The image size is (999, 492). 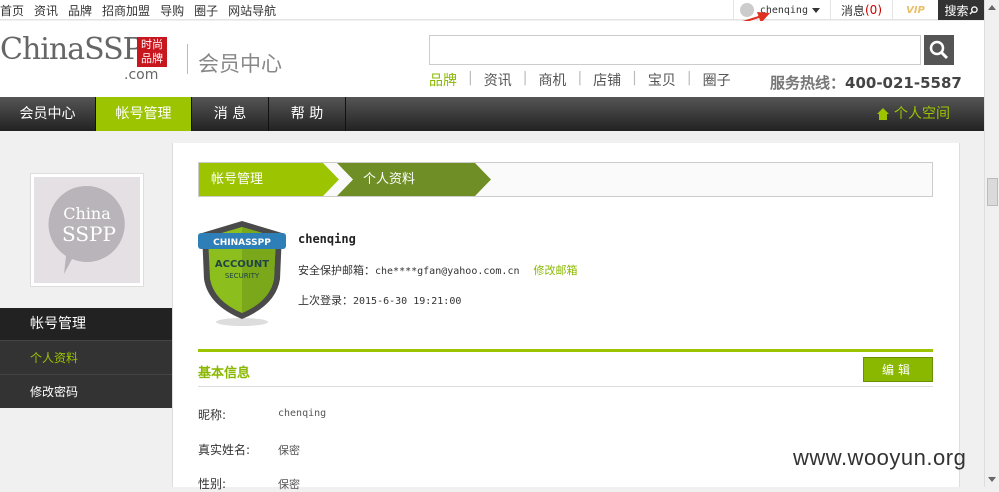 What do you see at coordinates (407, 301) in the screenshot?
I see `last-login-value: 2015-6-30 19:21:00` at bounding box center [407, 301].